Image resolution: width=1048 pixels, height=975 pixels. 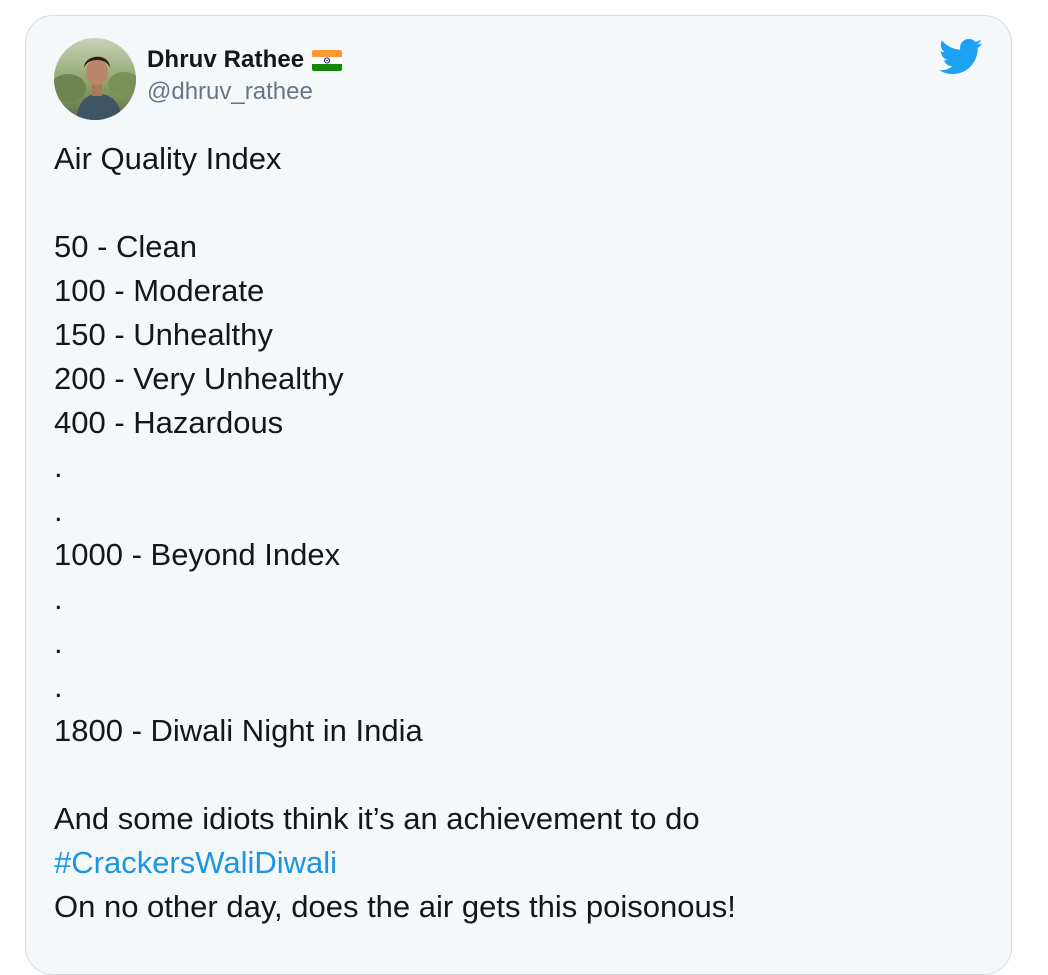 What do you see at coordinates (230, 92) in the screenshot?
I see `author-handle: @dhruv_rathee` at bounding box center [230, 92].